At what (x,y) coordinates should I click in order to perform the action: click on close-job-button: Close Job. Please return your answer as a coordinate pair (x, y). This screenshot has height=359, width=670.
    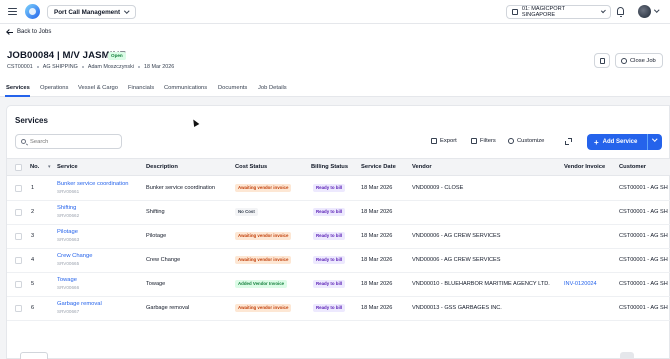
    Looking at the image, I should click on (639, 60).